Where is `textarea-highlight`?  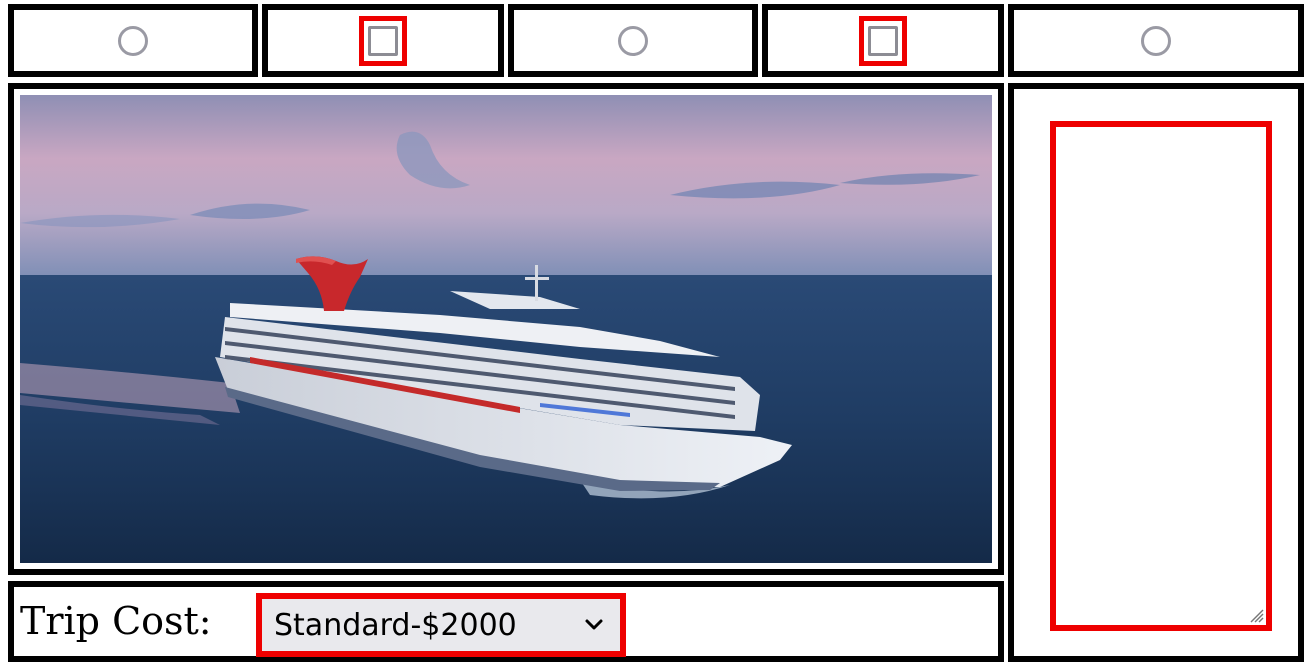
textarea-highlight is located at coordinates (1161, 376).